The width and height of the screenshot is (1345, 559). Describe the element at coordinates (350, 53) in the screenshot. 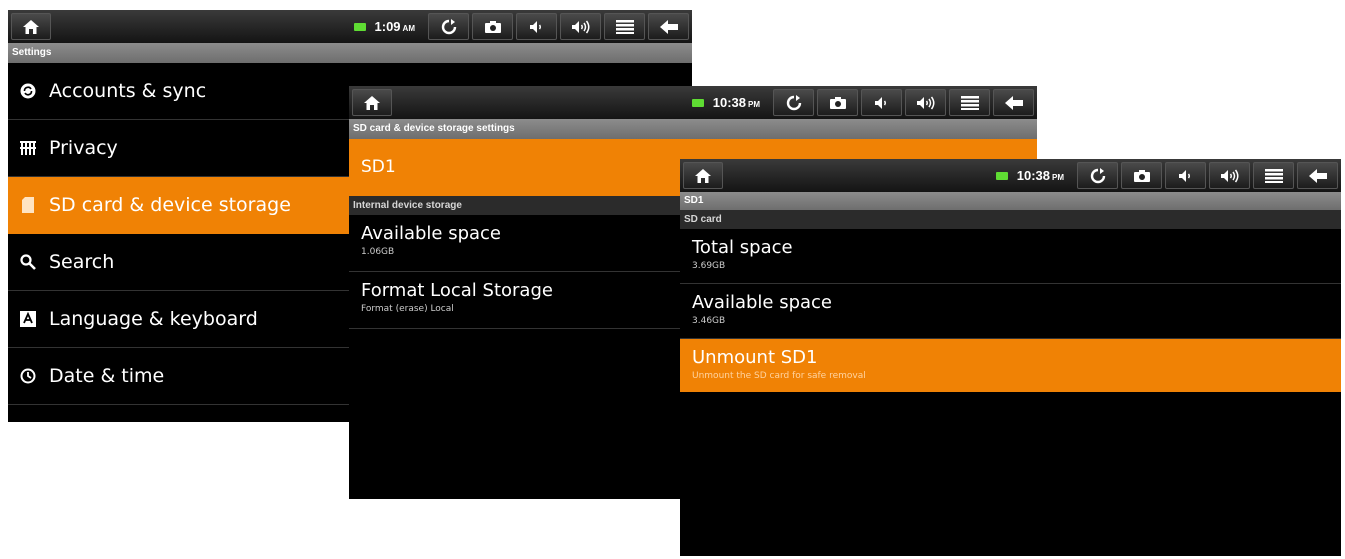

I see `page-title: Settings` at that location.